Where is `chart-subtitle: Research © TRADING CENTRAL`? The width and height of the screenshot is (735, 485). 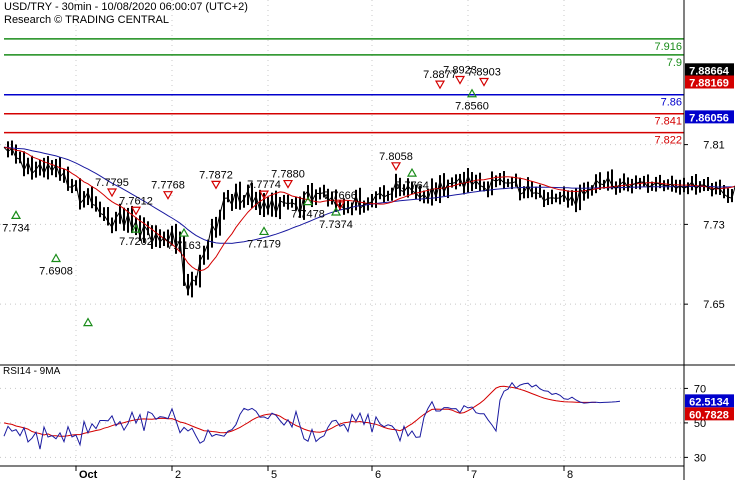
chart-subtitle: Research © TRADING CENTRAL is located at coordinates (86, 20).